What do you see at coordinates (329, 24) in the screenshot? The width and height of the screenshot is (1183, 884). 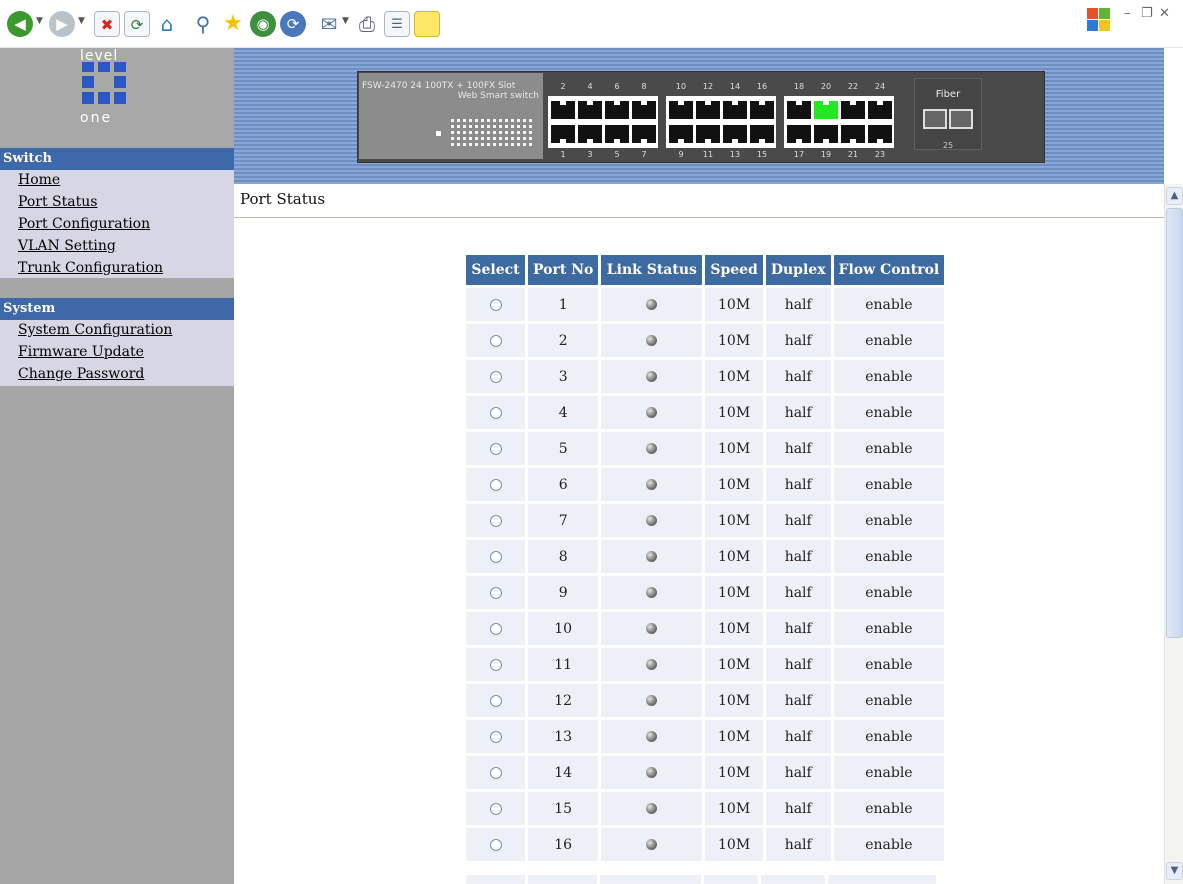 I see `mail-icon: ✉` at bounding box center [329, 24].